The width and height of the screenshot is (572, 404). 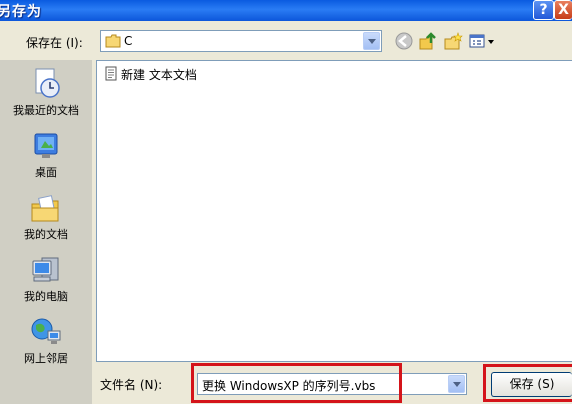 What do you see at coordinates (46, 223) in the screenshot?
I see `place-my-documents: 我的文档` at bounding box center [46, 223].